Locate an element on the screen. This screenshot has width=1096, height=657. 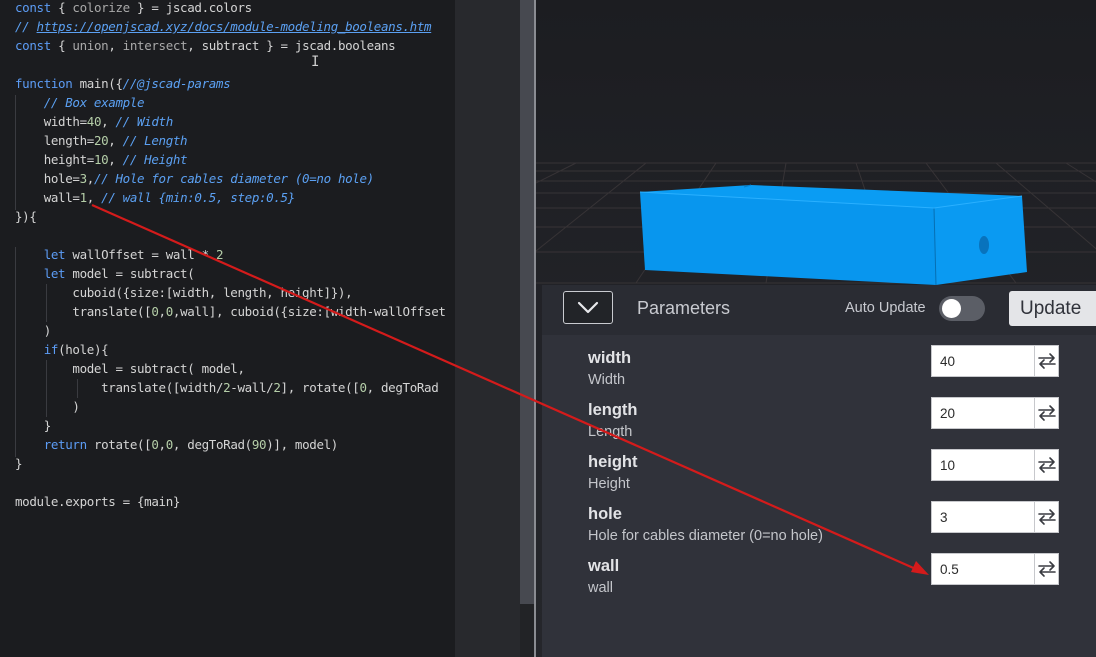
param-name: length is located at coordinates (613, 410).